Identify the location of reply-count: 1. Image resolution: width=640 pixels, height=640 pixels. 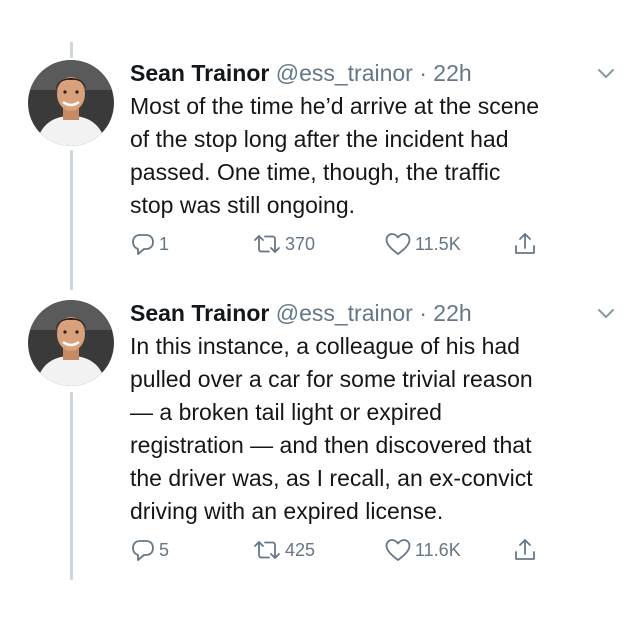
(164, 243).